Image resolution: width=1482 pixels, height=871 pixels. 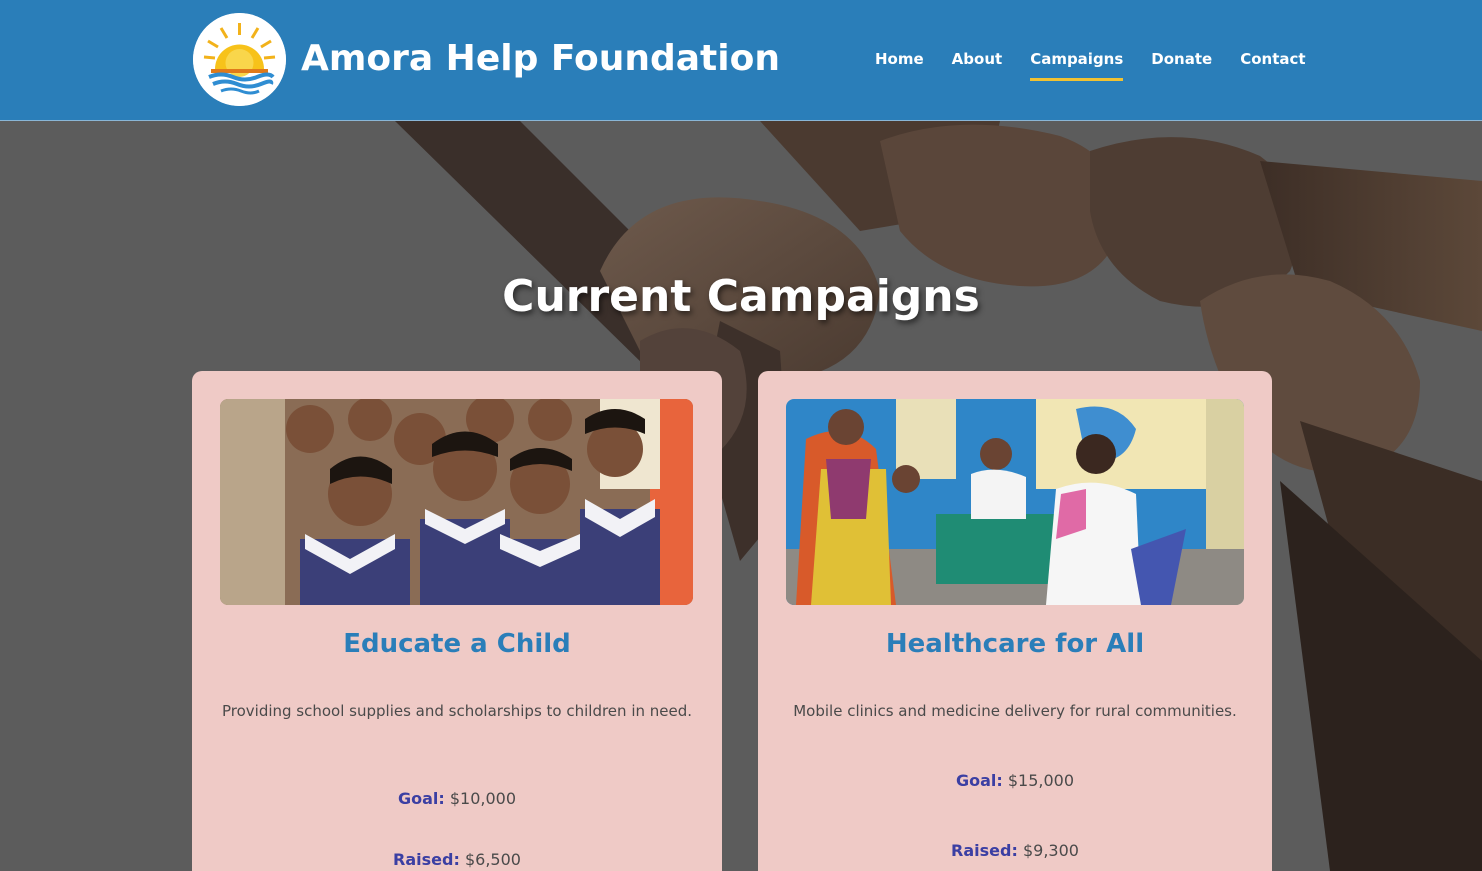 I want to click on campaign-title: Educate a Child, so click(x=457, y=644).